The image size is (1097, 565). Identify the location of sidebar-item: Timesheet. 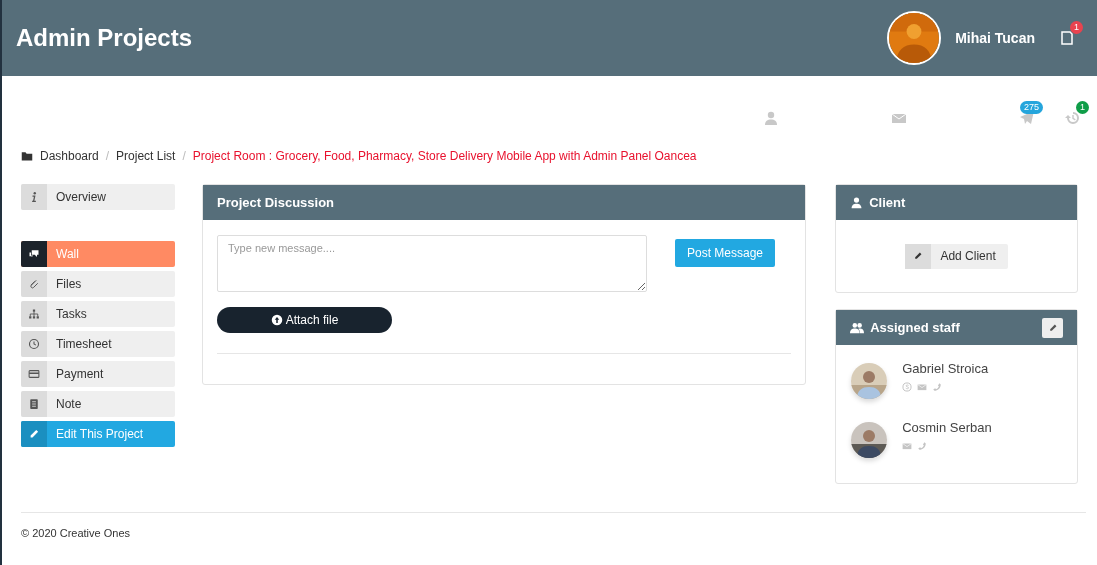
(98, 344).